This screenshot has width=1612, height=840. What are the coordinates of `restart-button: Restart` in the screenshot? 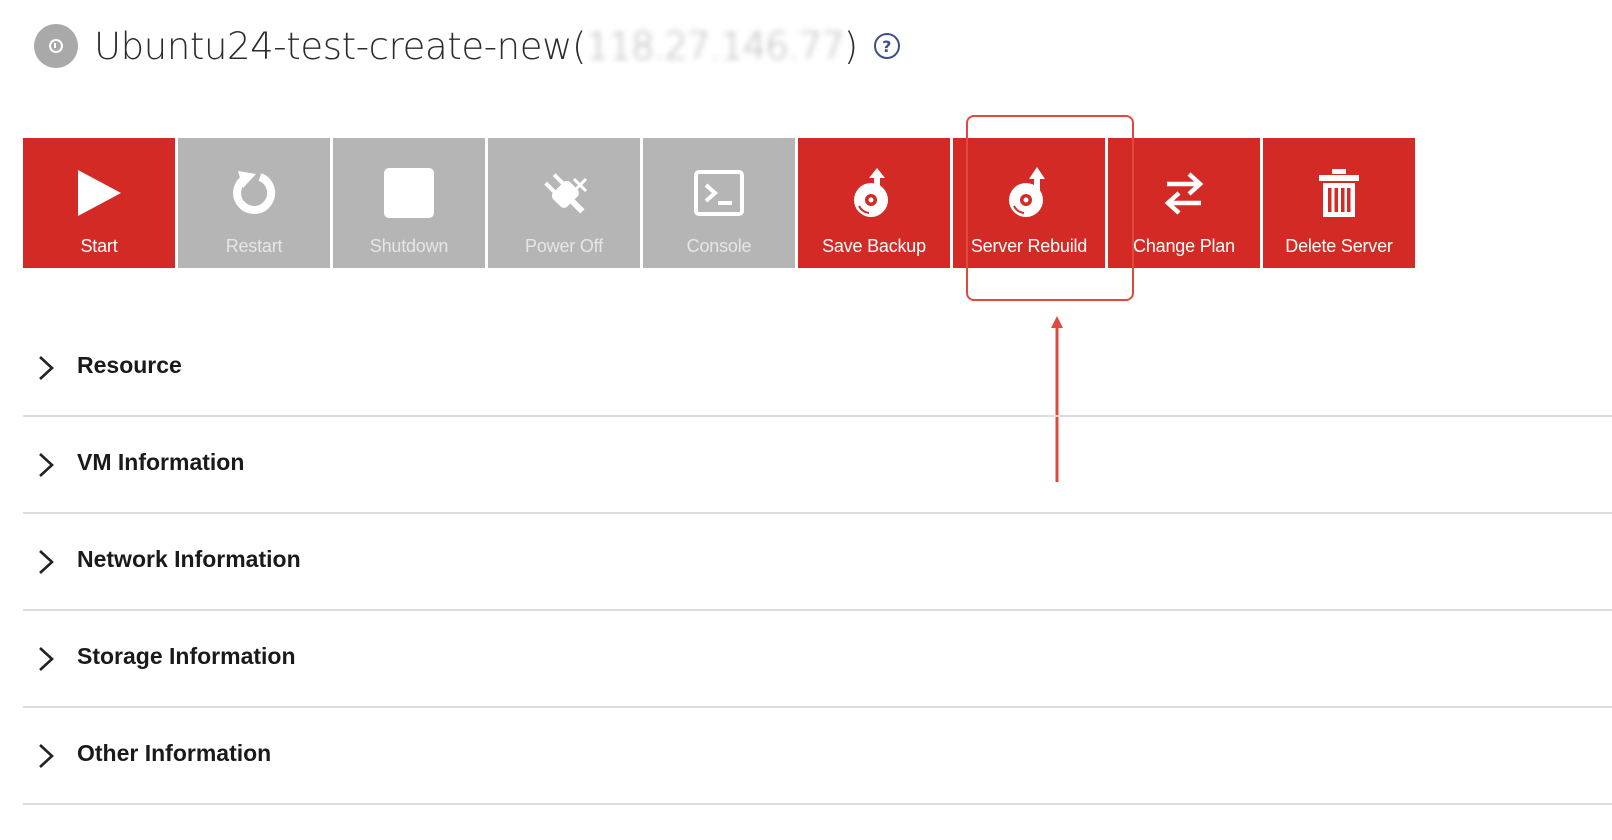 It's located at (254, 203).